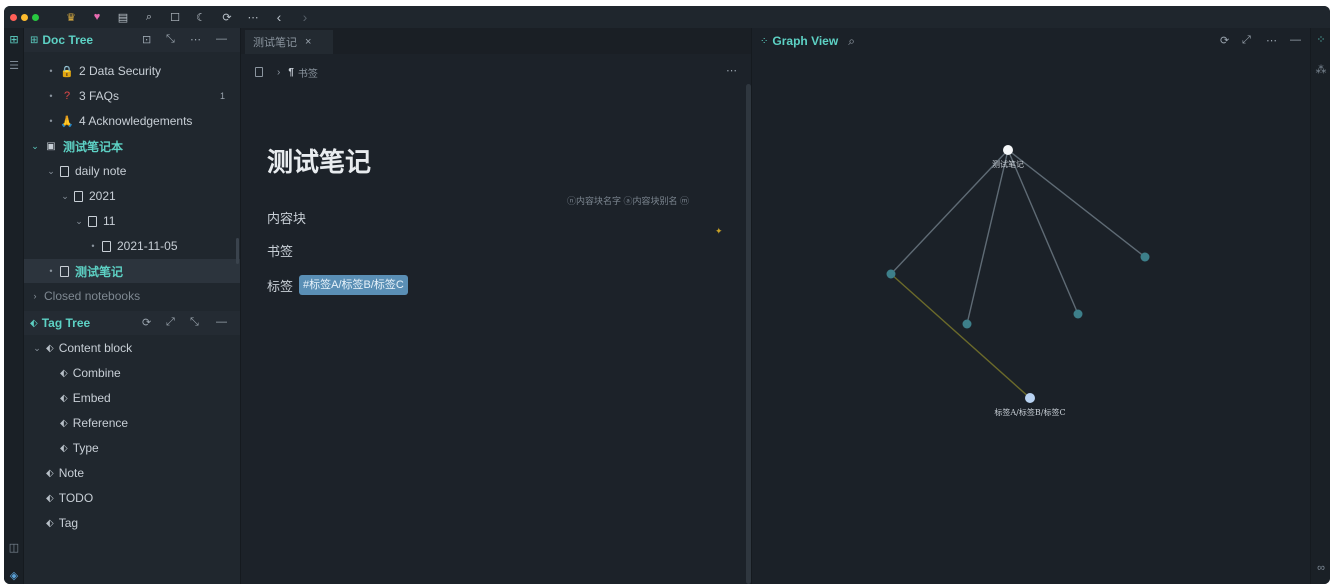  I want to click on outline-dock-icon: ☰, so click(14, 66).